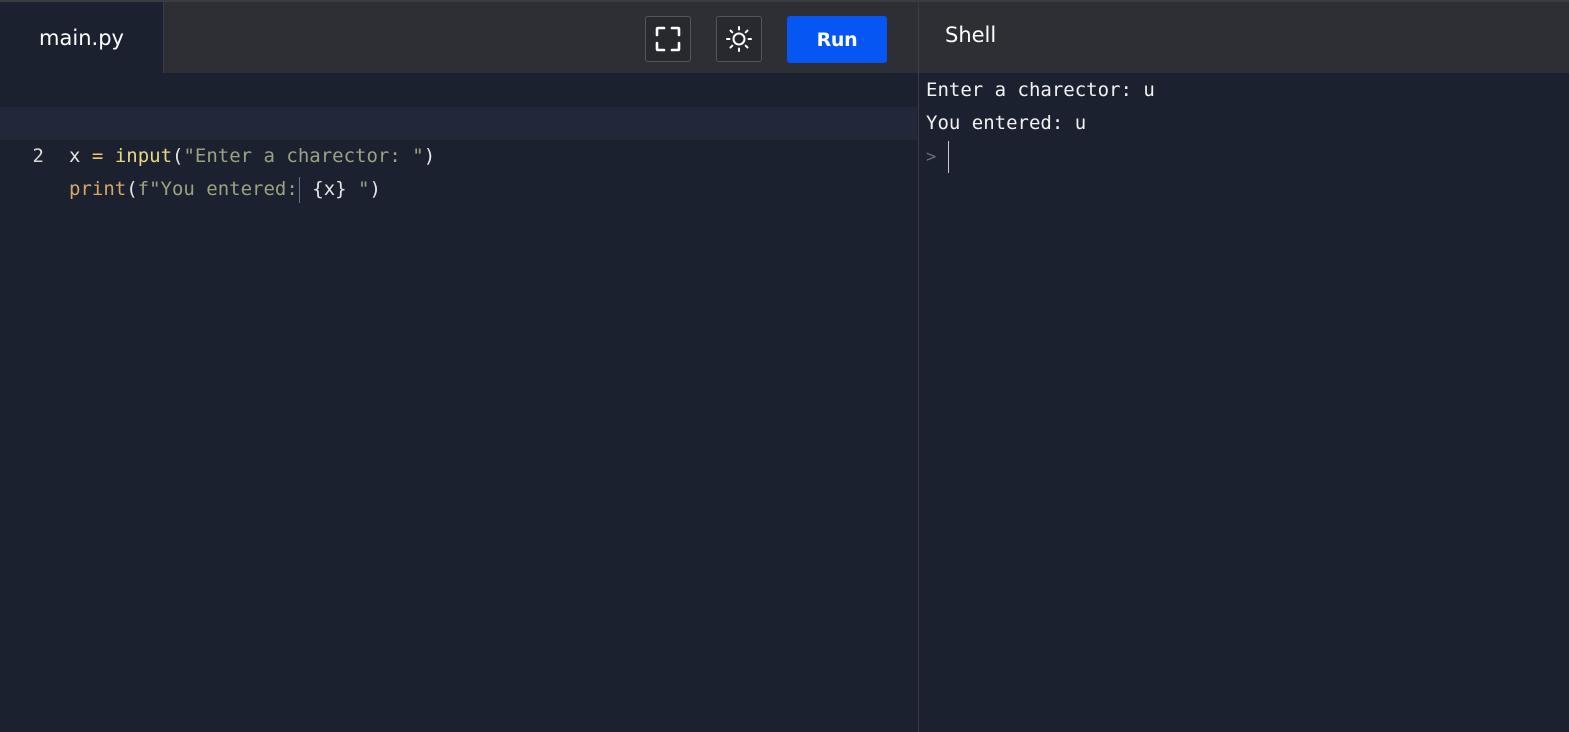  Describe the element at coordinates (358, 189) in the screenshot. I see `code-token: "` at that location.